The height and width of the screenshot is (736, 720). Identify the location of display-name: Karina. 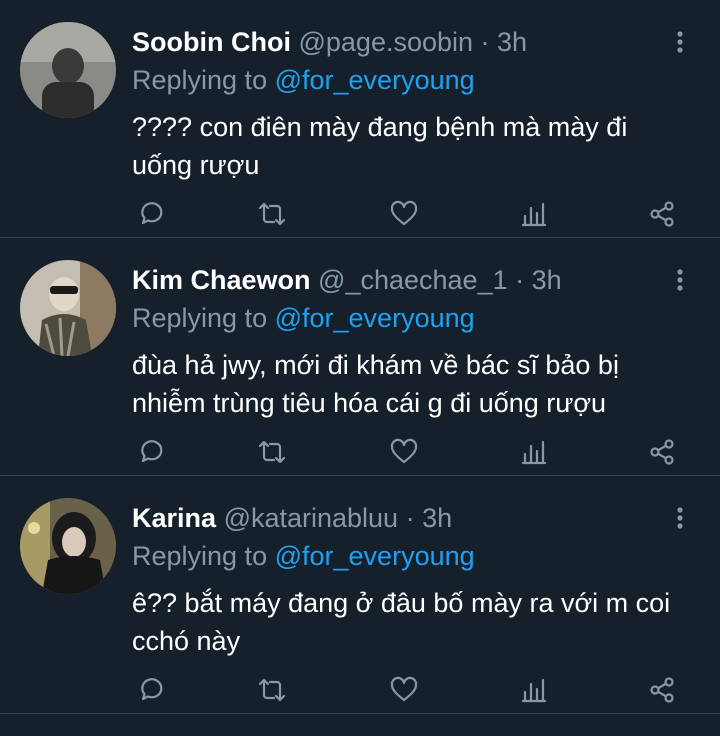
(174, 518).